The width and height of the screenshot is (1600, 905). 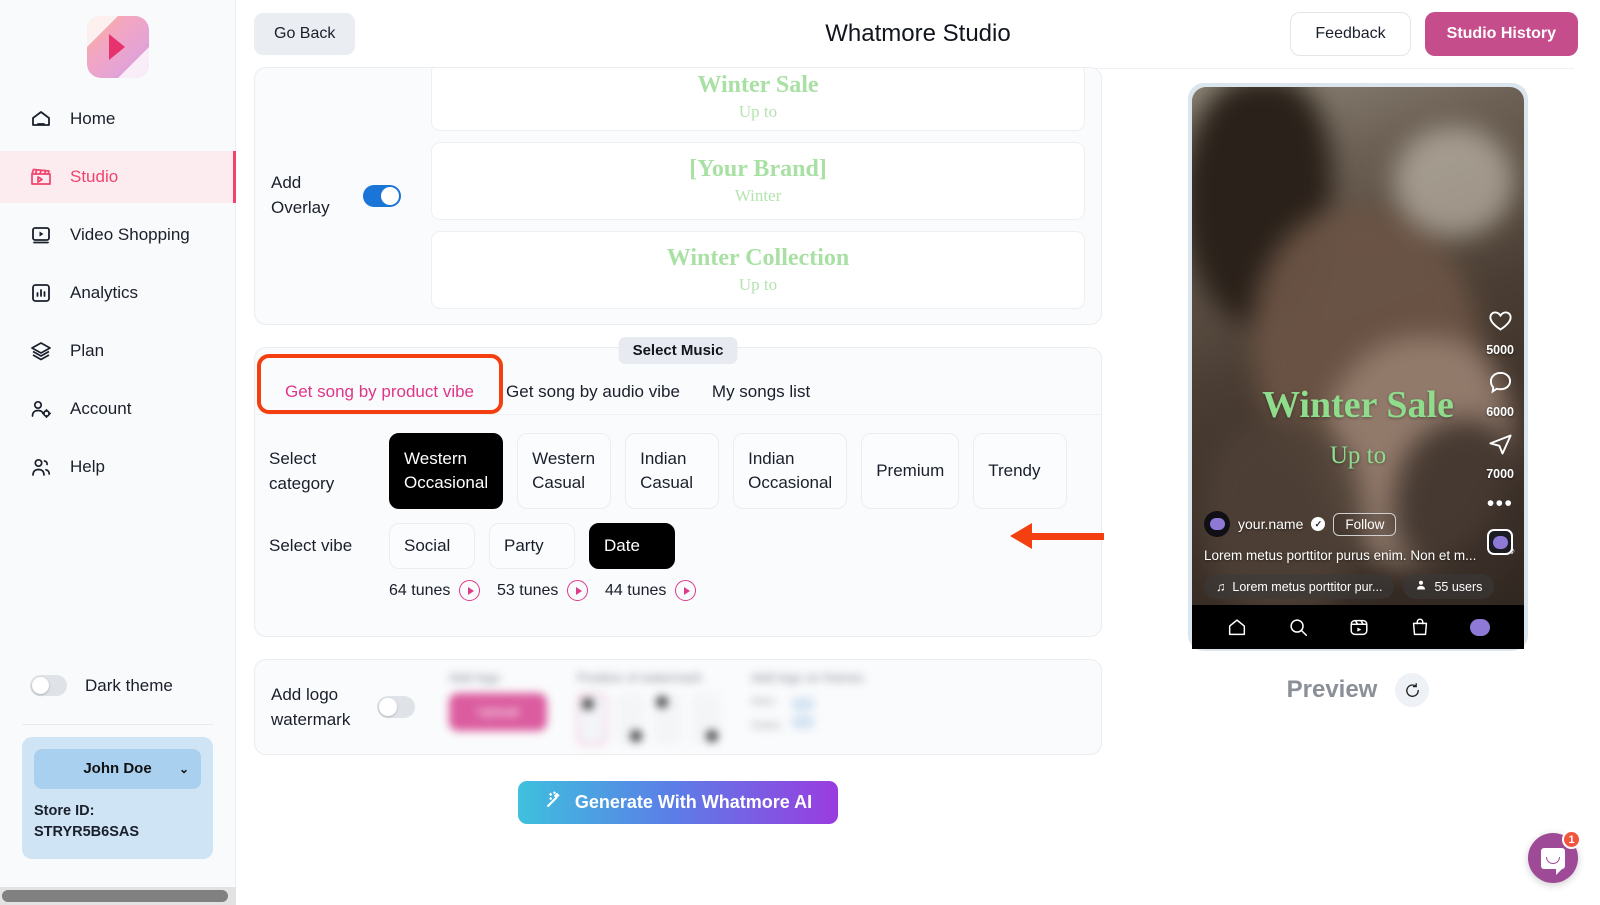 I want to click on verified-badge-icon: ✓, so click(x=1318, y=524).